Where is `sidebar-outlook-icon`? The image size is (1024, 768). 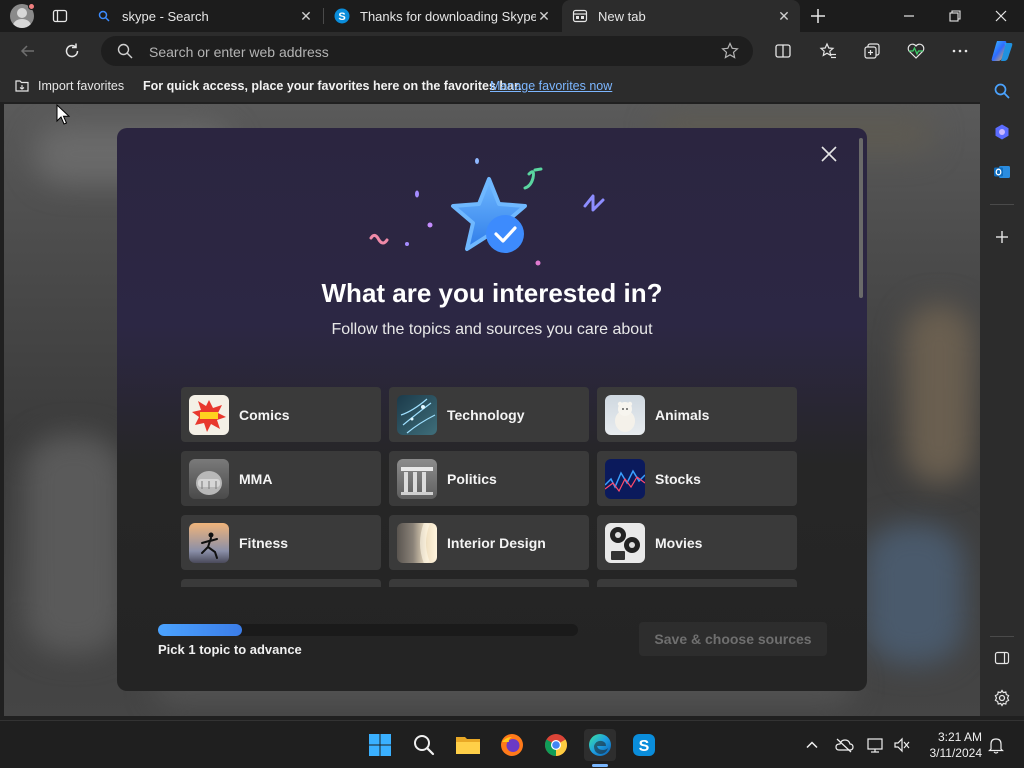
sidebar-outlook-icon is located at coordinates (1002, 172).